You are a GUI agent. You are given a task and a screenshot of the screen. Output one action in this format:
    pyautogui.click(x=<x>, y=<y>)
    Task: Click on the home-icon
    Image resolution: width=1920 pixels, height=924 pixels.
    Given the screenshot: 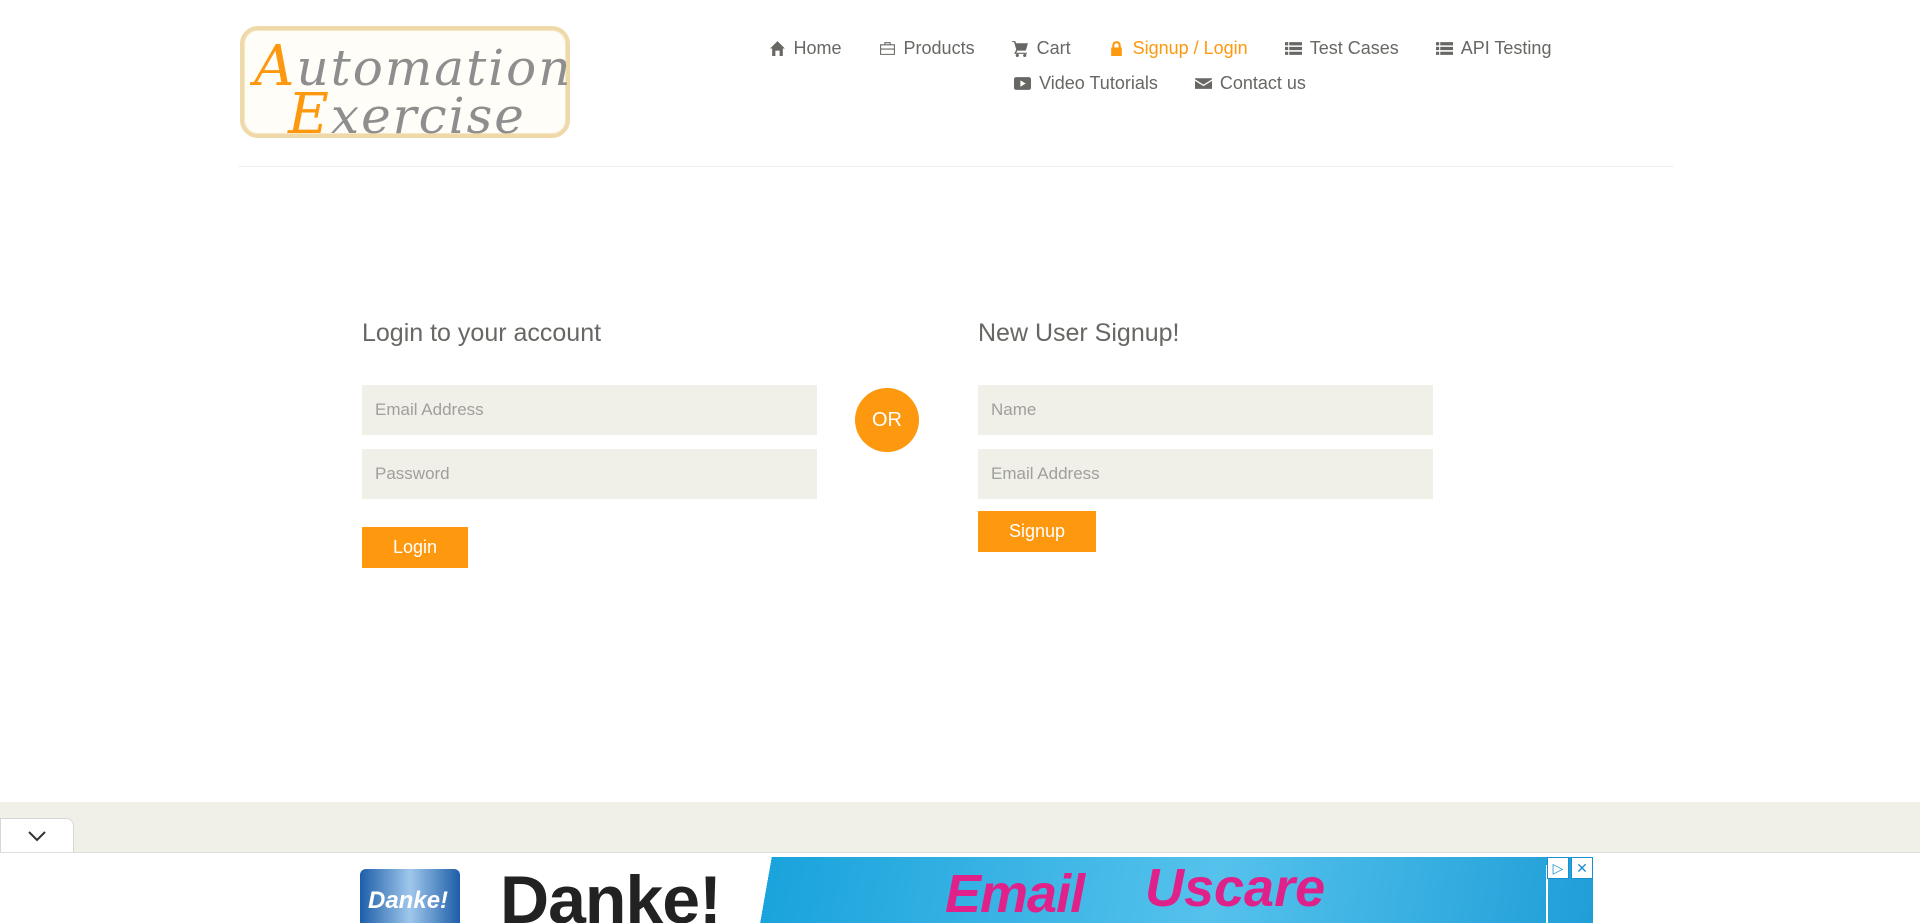 What is the action you would take?
    pyautogui.click(x=777, y=48)
    